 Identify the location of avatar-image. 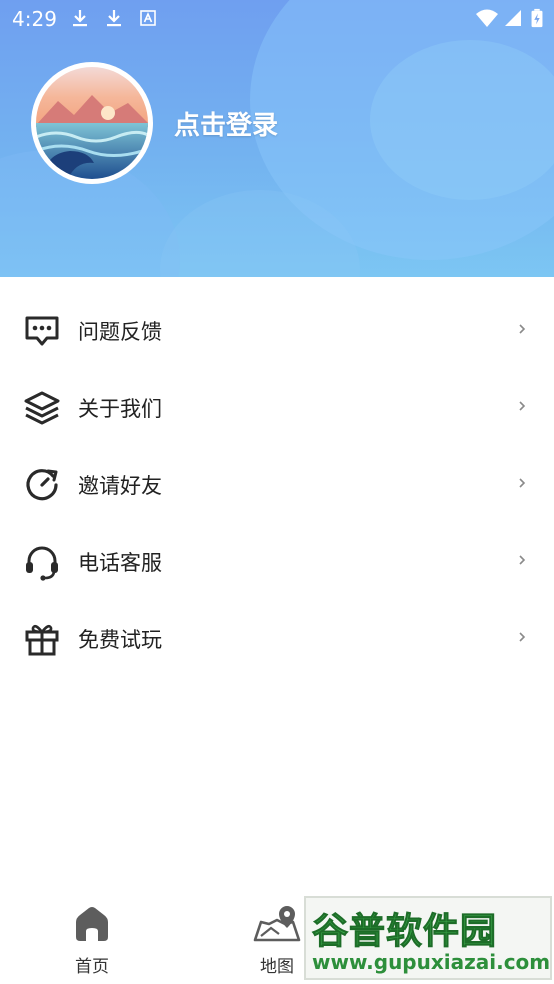
(92, 123).